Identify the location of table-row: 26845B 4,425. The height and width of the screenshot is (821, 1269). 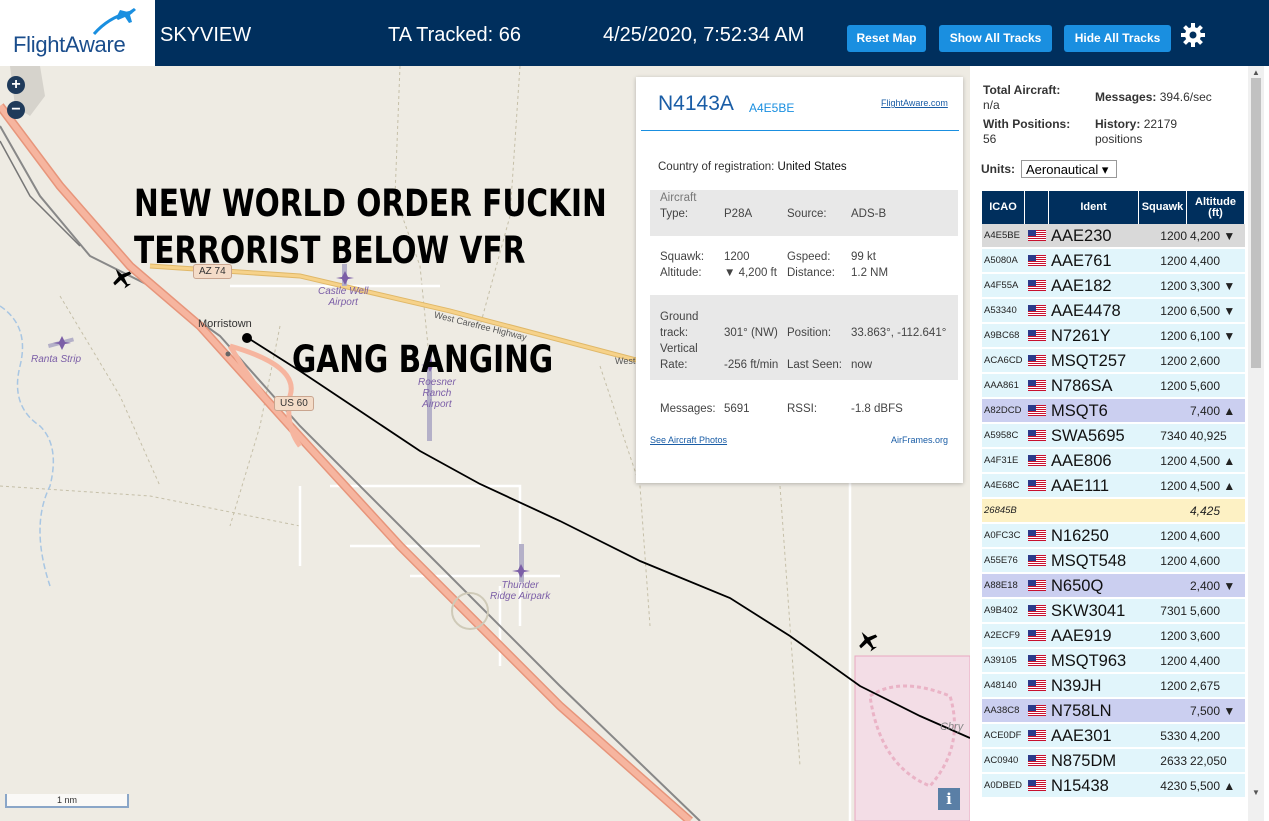
(1113, 511).